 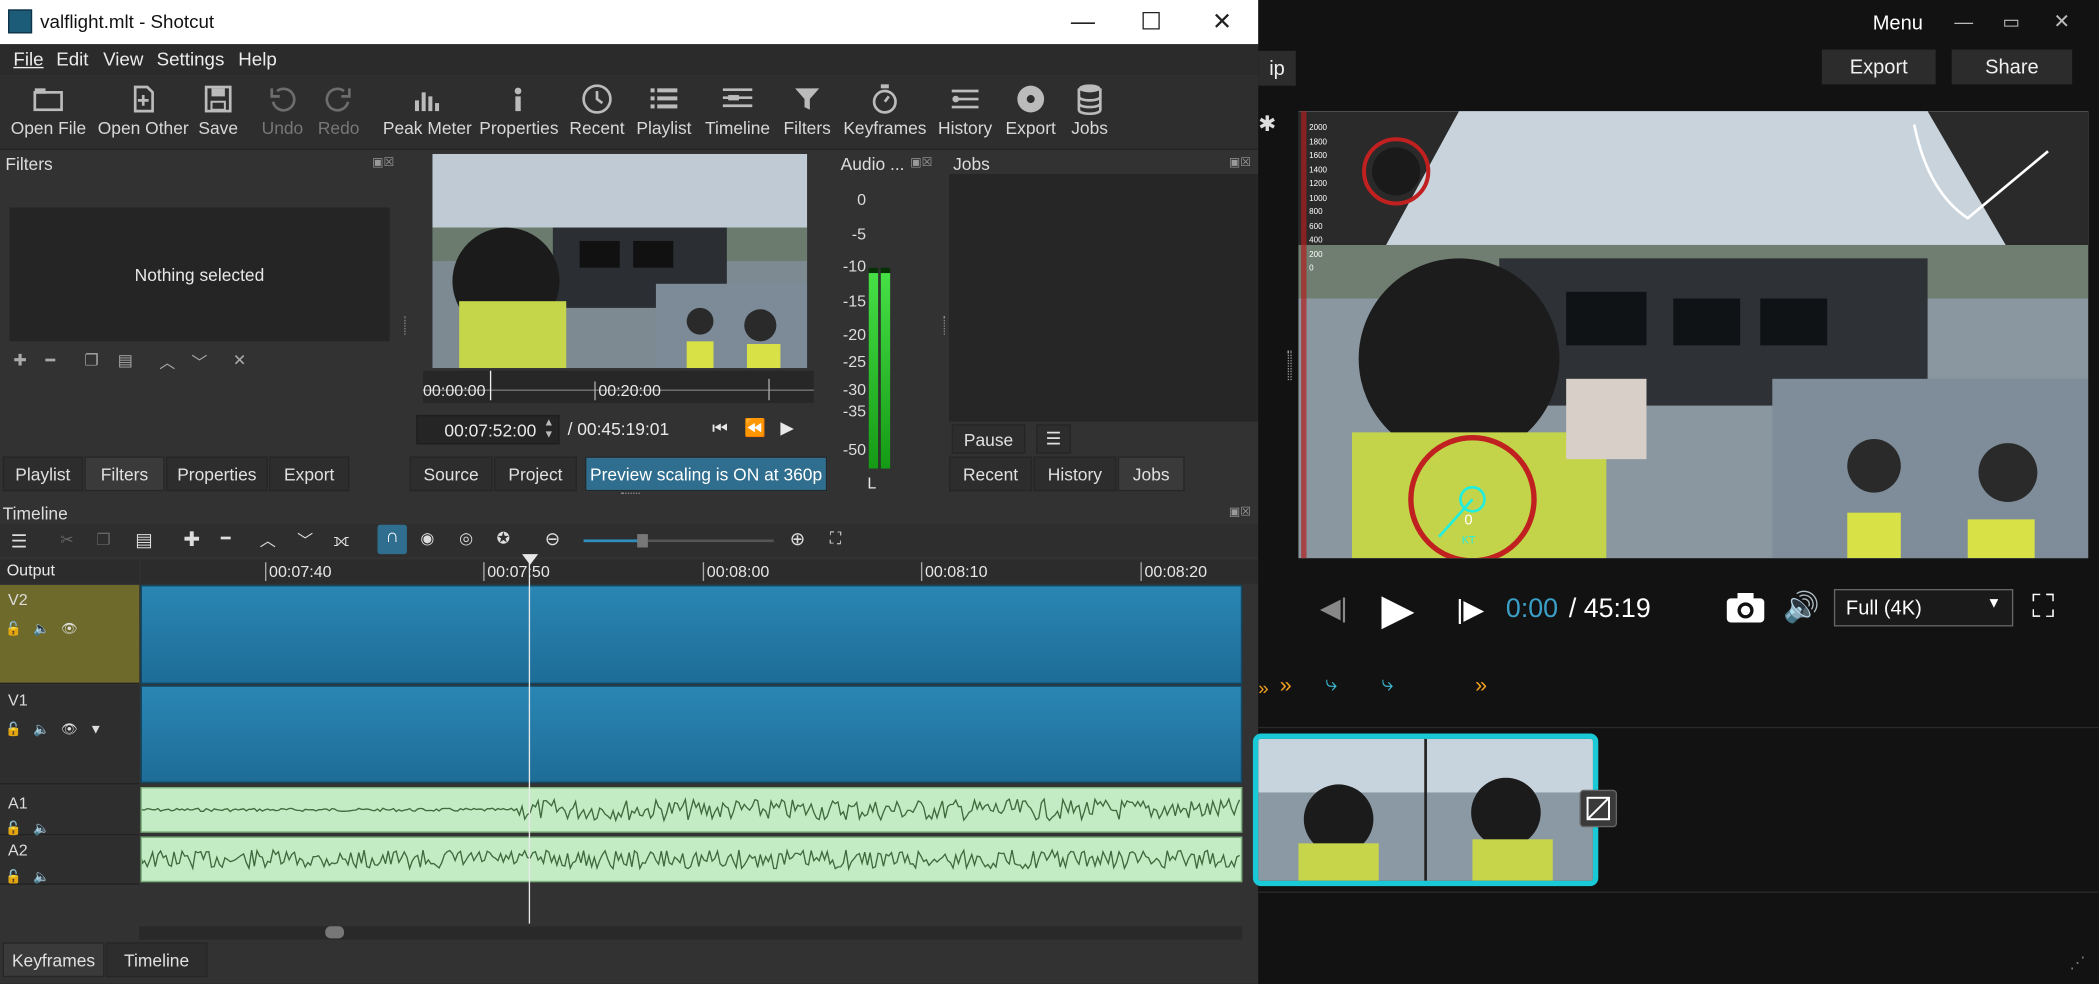 What do you see at coordinates (466, 538) in the screenshot?
I see `ripple-icon: ◎` at bounding box center [466, 538].